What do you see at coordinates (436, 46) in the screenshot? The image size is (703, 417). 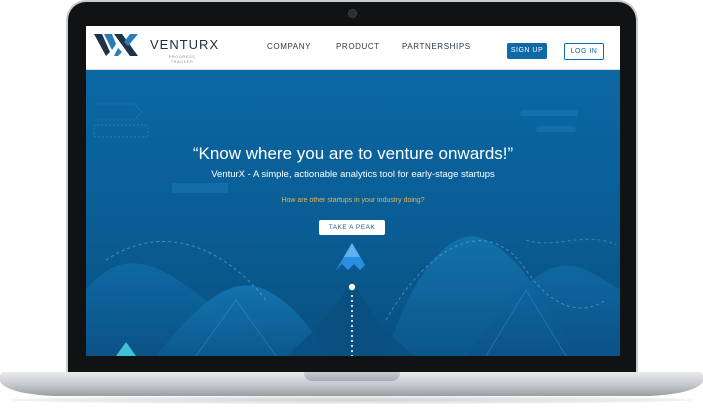 I see `nav-item-partnerships: PARTNERSHIPS` at bounding box center [436, 46].